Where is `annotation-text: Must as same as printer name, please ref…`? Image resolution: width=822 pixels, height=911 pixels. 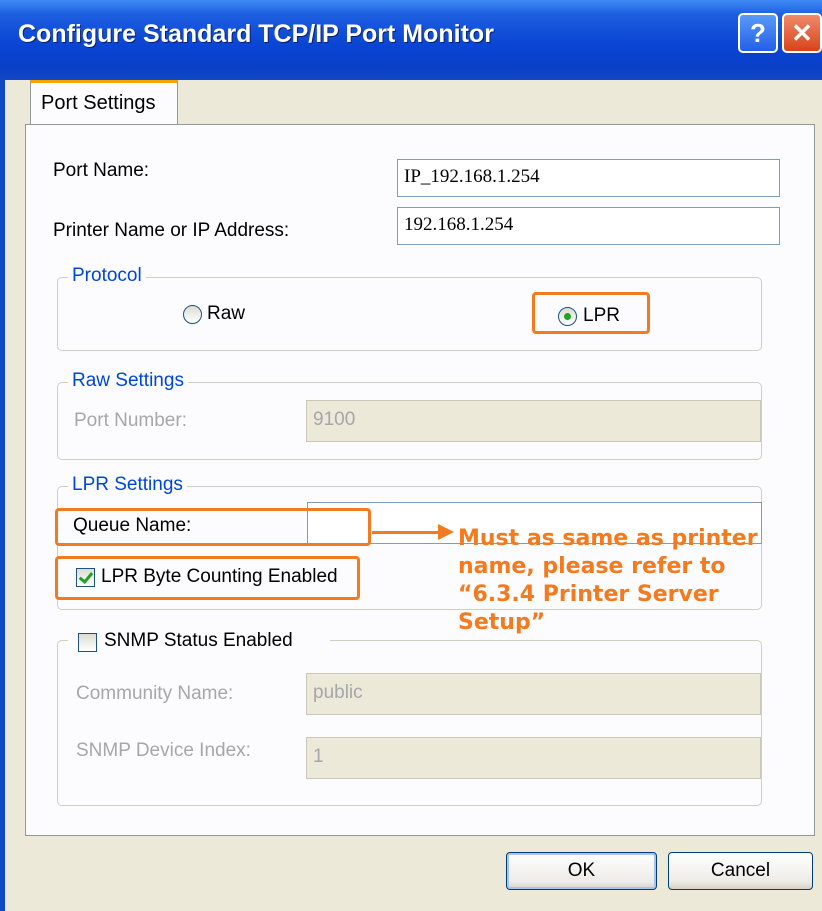
annotation-text: Must as same as printer name, please ref… is located at coordinates (640, 581).